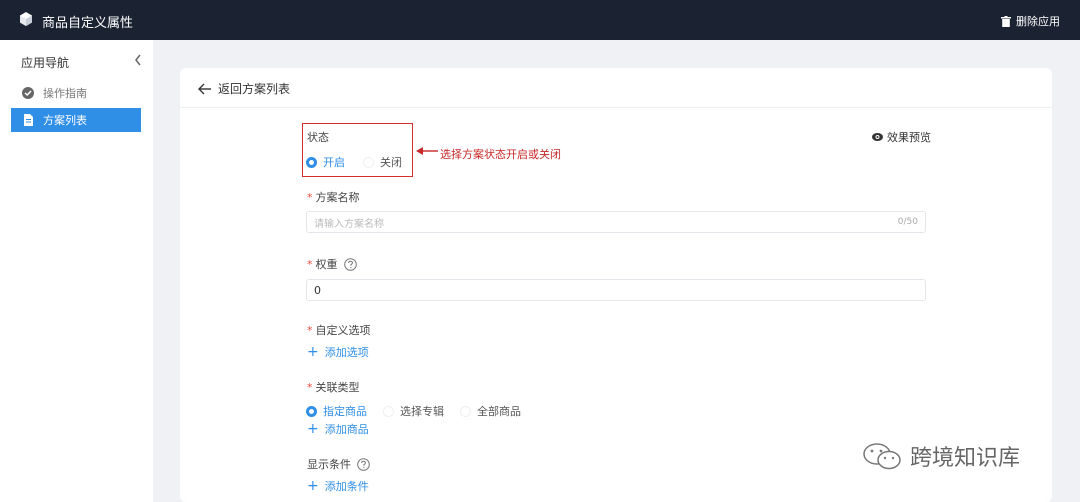  What do you see at coordinates (26, 19) in the screenshot?
I see `cube-logo-icon` at bounding box center [26, 19].